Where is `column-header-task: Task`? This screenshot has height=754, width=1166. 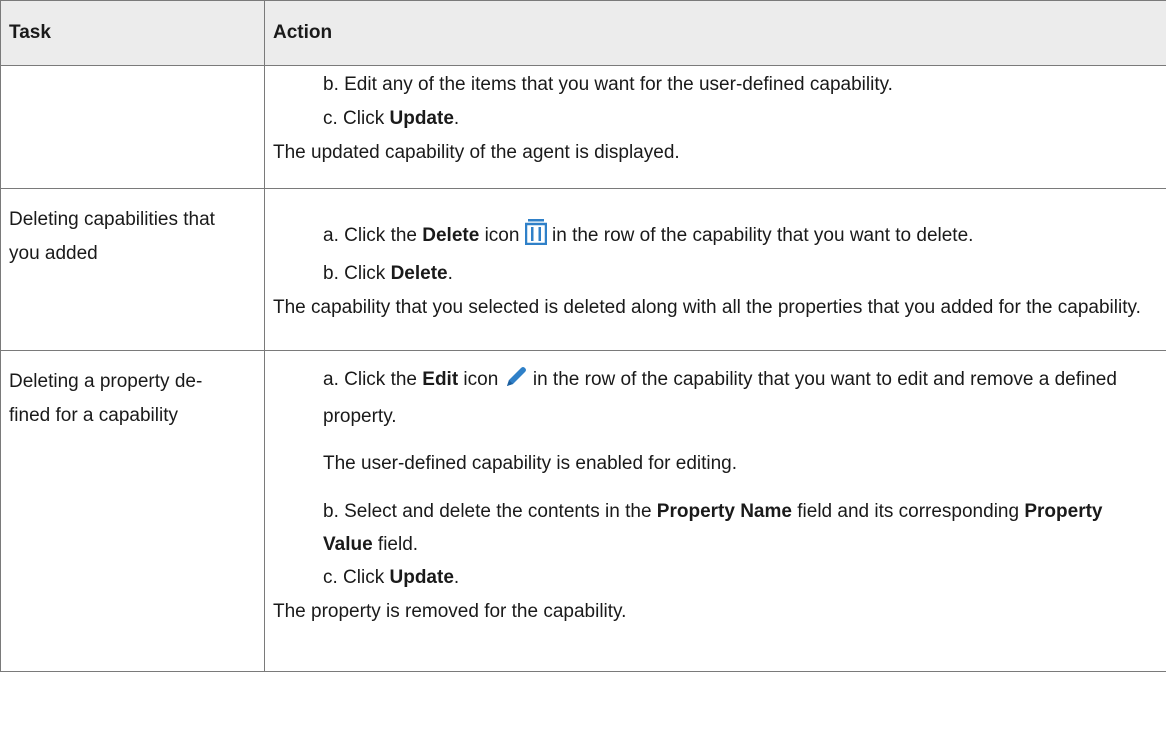 column-header-task: Task is located at coordinates (132, 33).